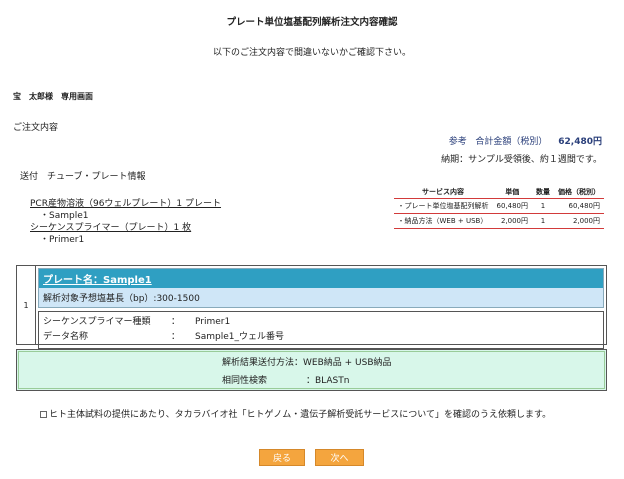 The width and height of the screenshot is (624, 479). What do you see at coordinates (579, 192) in the screenshot?
I see `col-header-price: 価格（税別）` at bounding box center [579, 192].